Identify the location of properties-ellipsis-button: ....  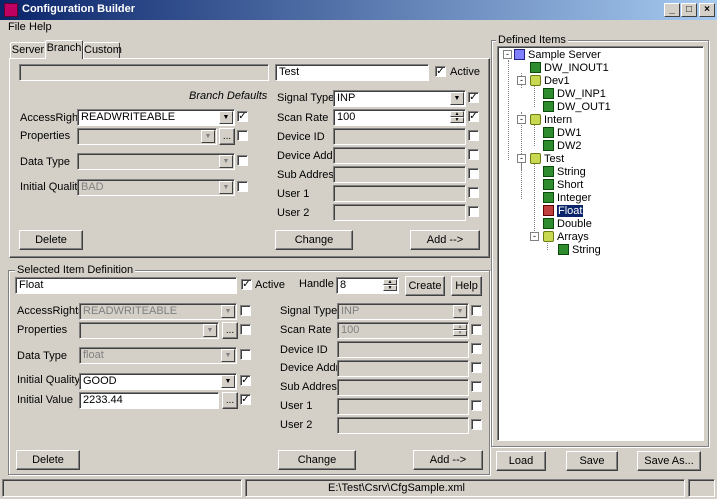
(227, 136).